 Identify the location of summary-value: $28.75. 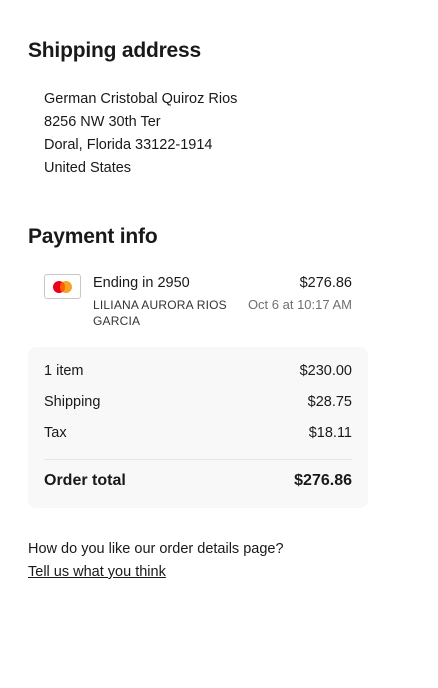
(329, 402).